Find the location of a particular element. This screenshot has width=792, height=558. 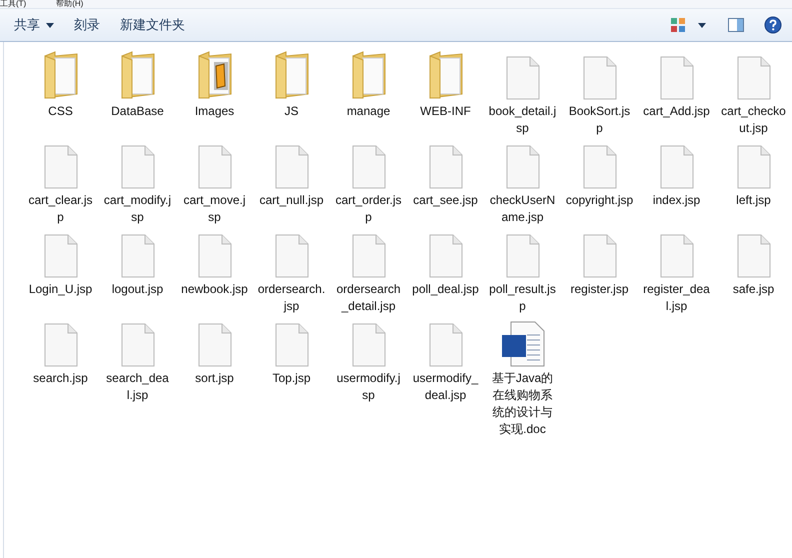

file-name: cart_null.jsp is located at coordinates (292, 200).